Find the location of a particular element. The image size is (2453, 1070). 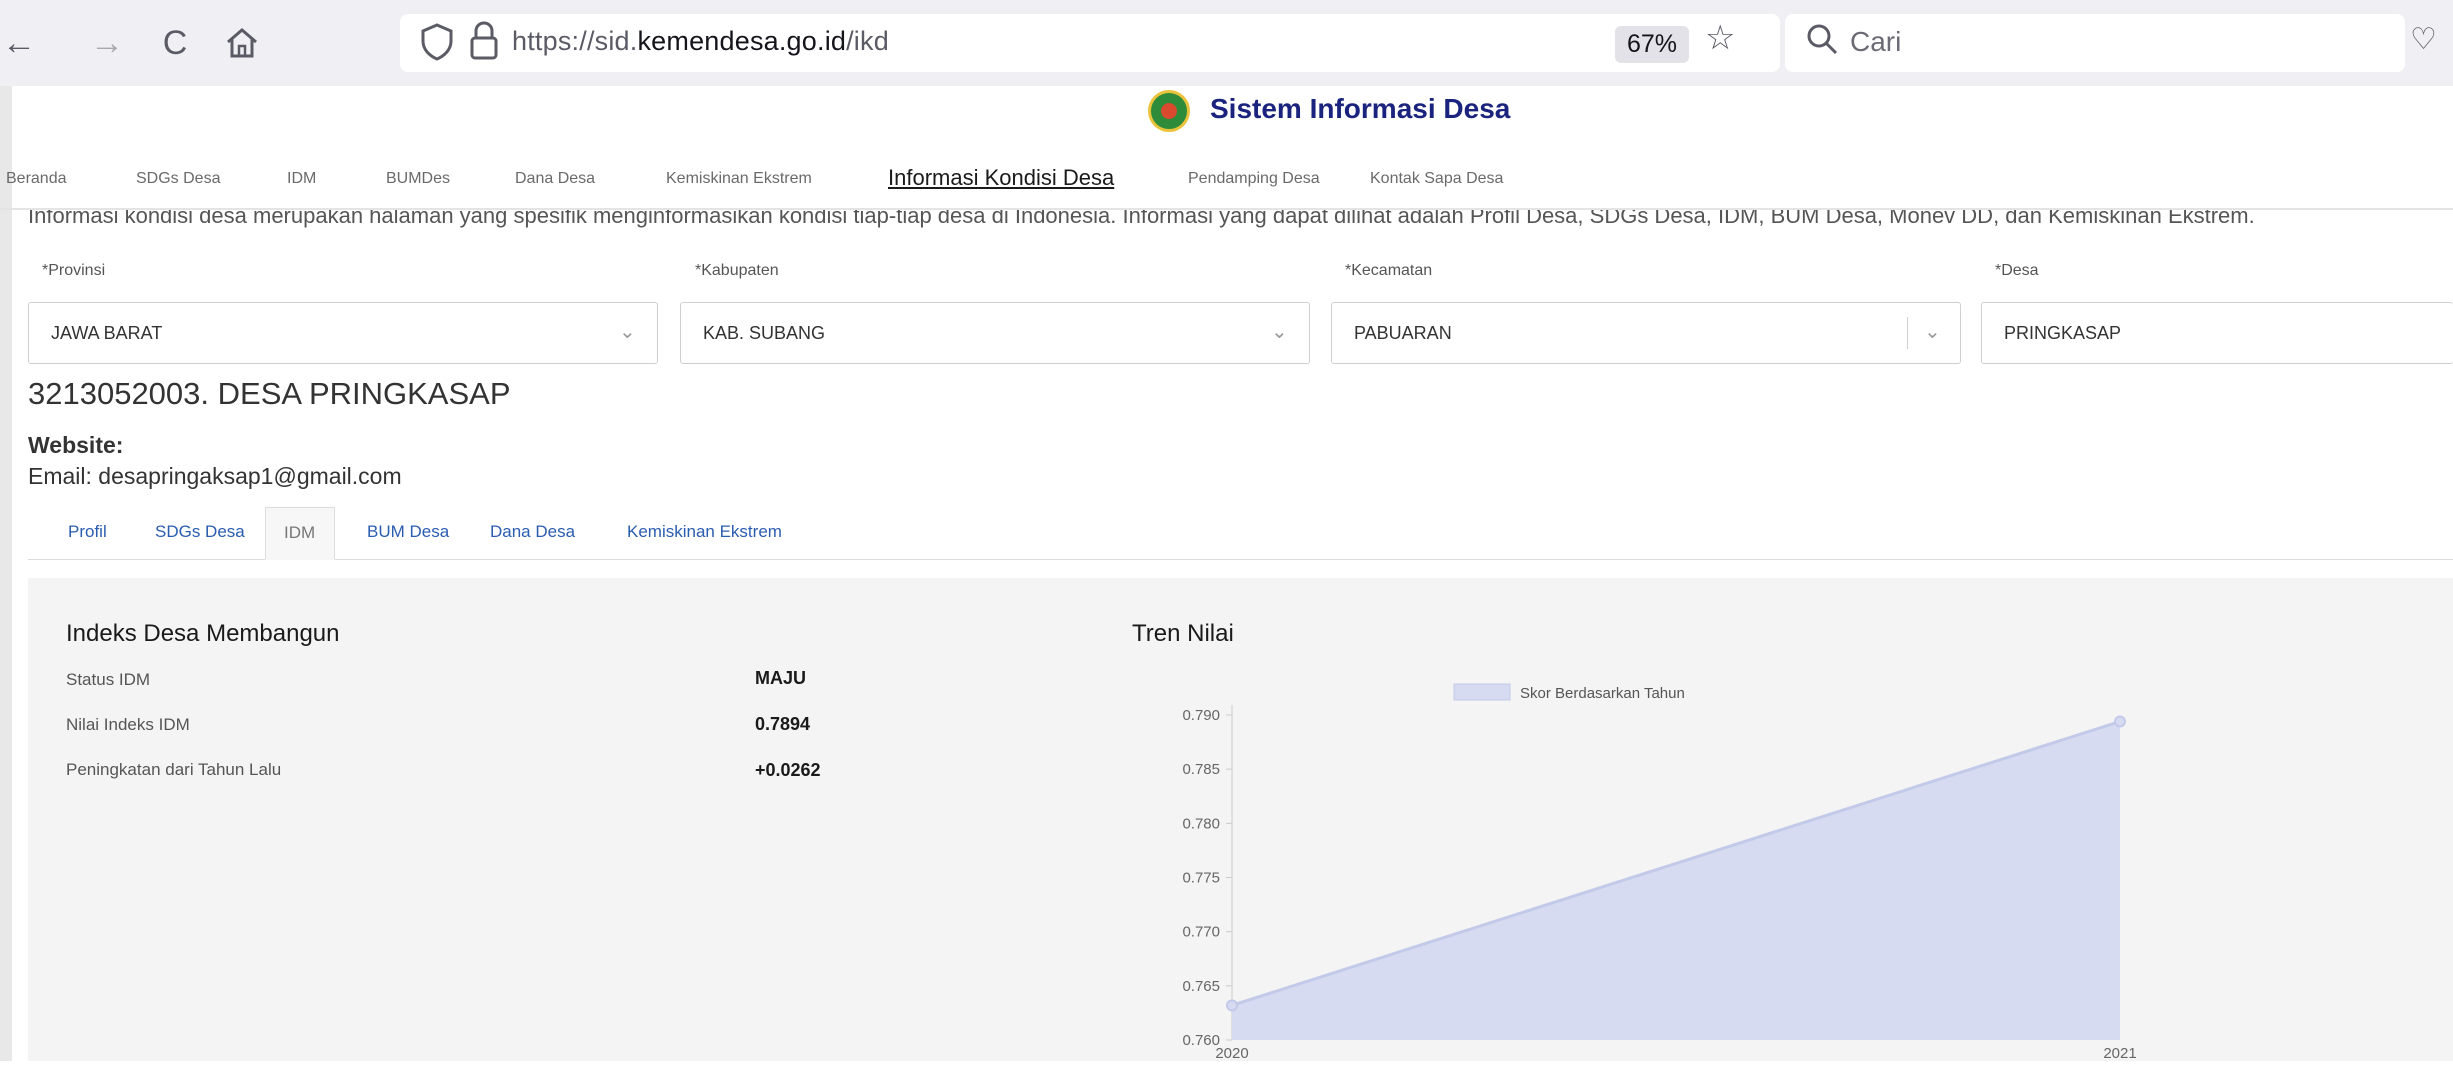

kabupaten-select: KAB. SUBANG ⌄ is located at coordinates (995, 333).